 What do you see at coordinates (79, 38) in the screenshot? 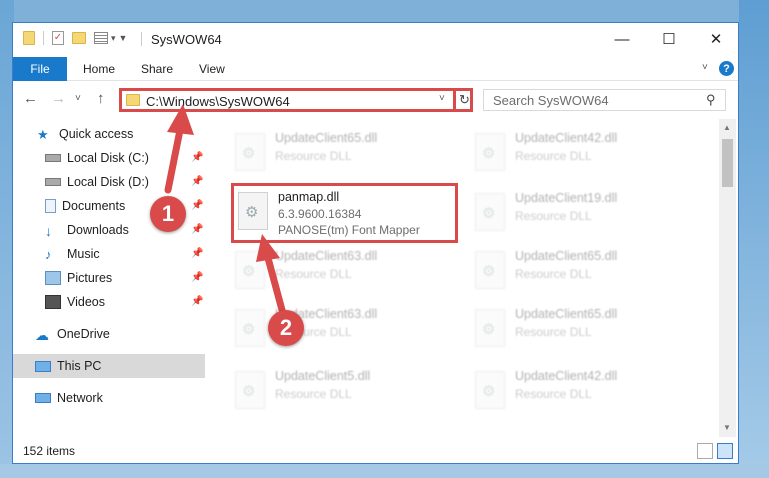
I see `new-folder-icon` at bounding box center [79, 38].